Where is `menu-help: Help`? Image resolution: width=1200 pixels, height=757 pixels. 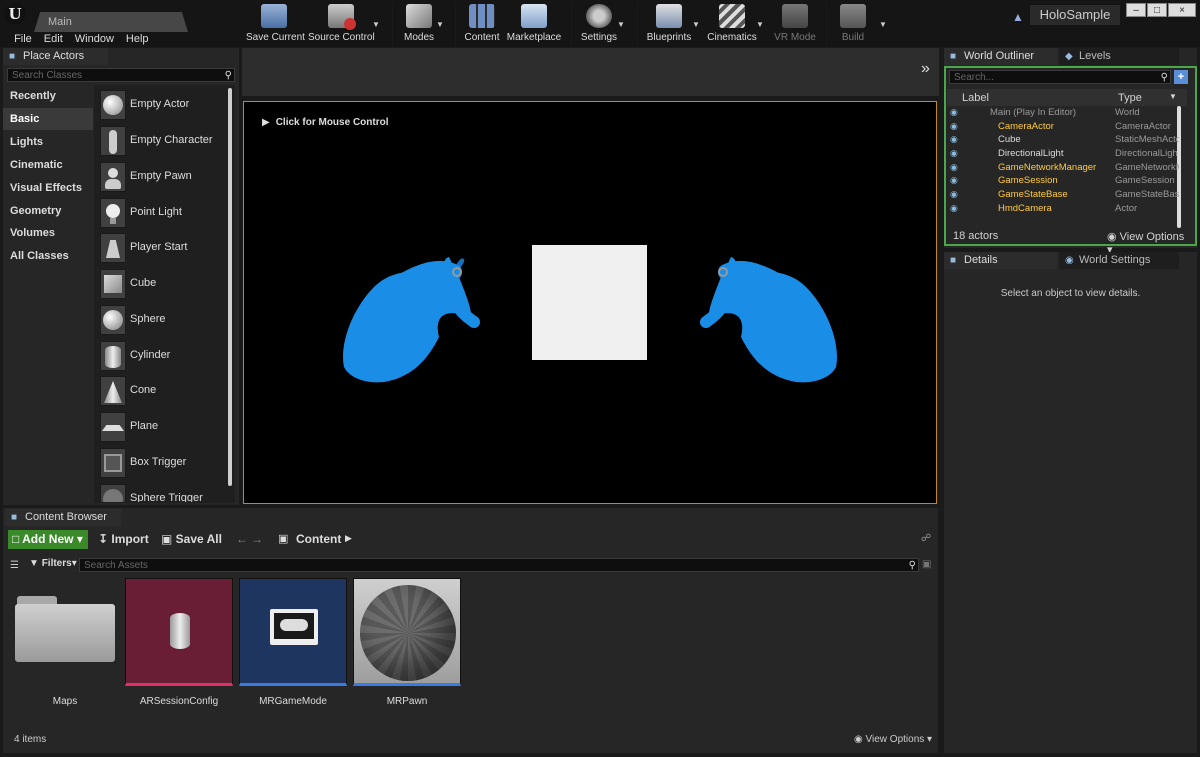 menu-help: Help is located at coordinates (137, 39).